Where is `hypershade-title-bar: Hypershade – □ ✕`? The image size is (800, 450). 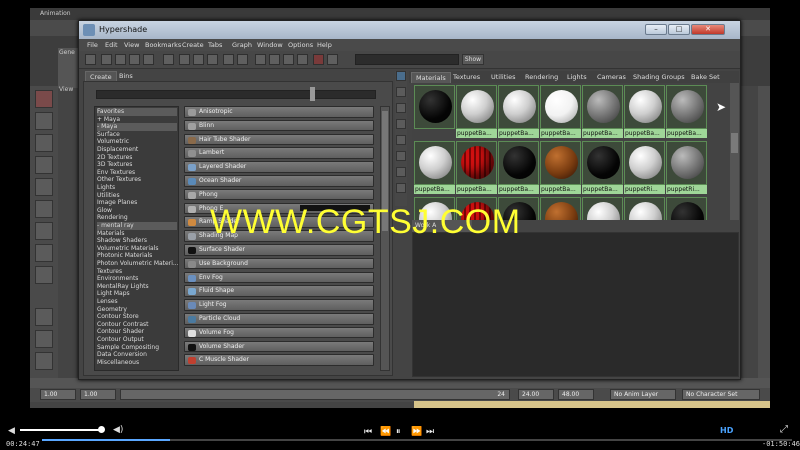
hypershade-title-bar: Hypershade – □ ✕ is located at coordinates (409, 30).